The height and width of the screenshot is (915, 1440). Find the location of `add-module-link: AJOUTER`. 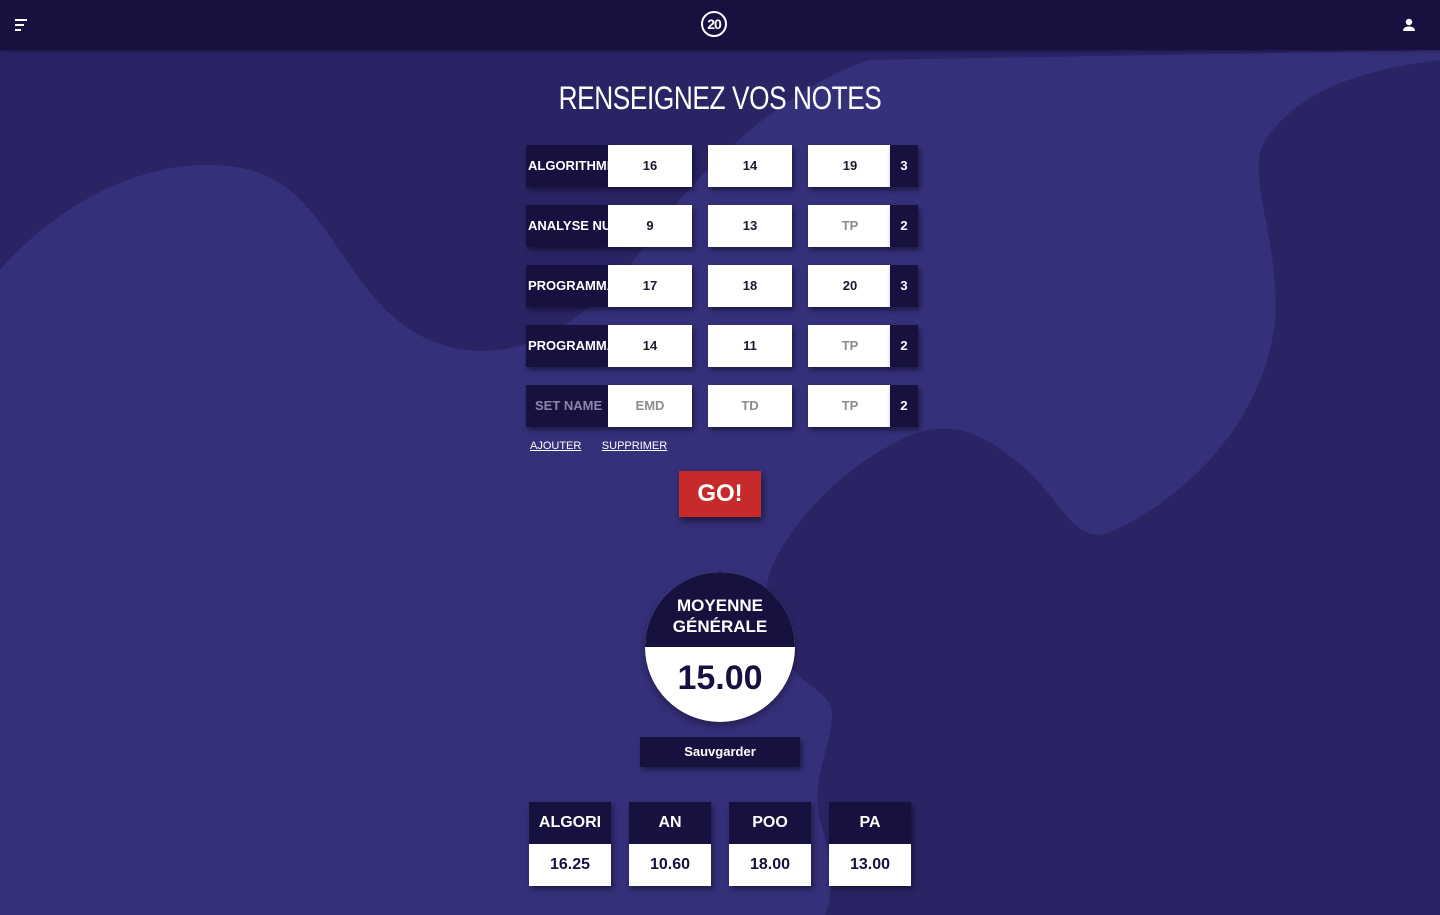

add-module-link: AJOUTER is located at coordinates (555, 446).